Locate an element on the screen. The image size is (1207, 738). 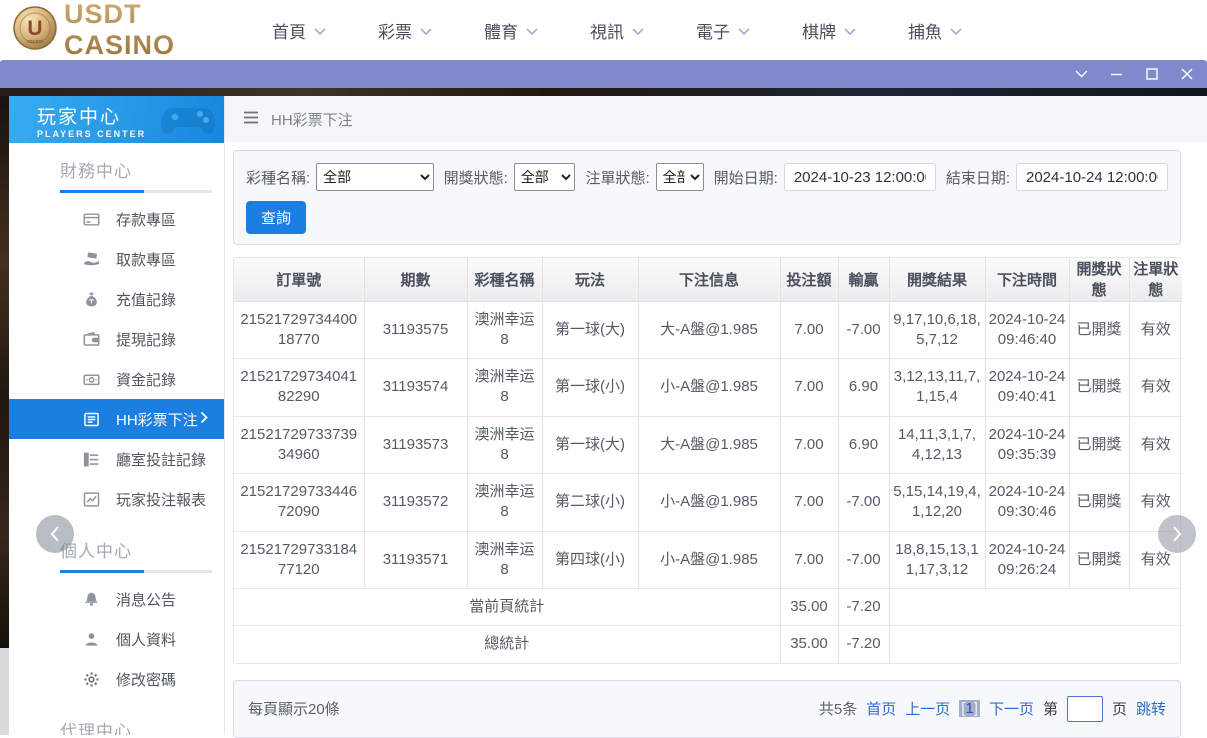
sidebar-item: 資金記錄 is located at coordinates (116, 379).